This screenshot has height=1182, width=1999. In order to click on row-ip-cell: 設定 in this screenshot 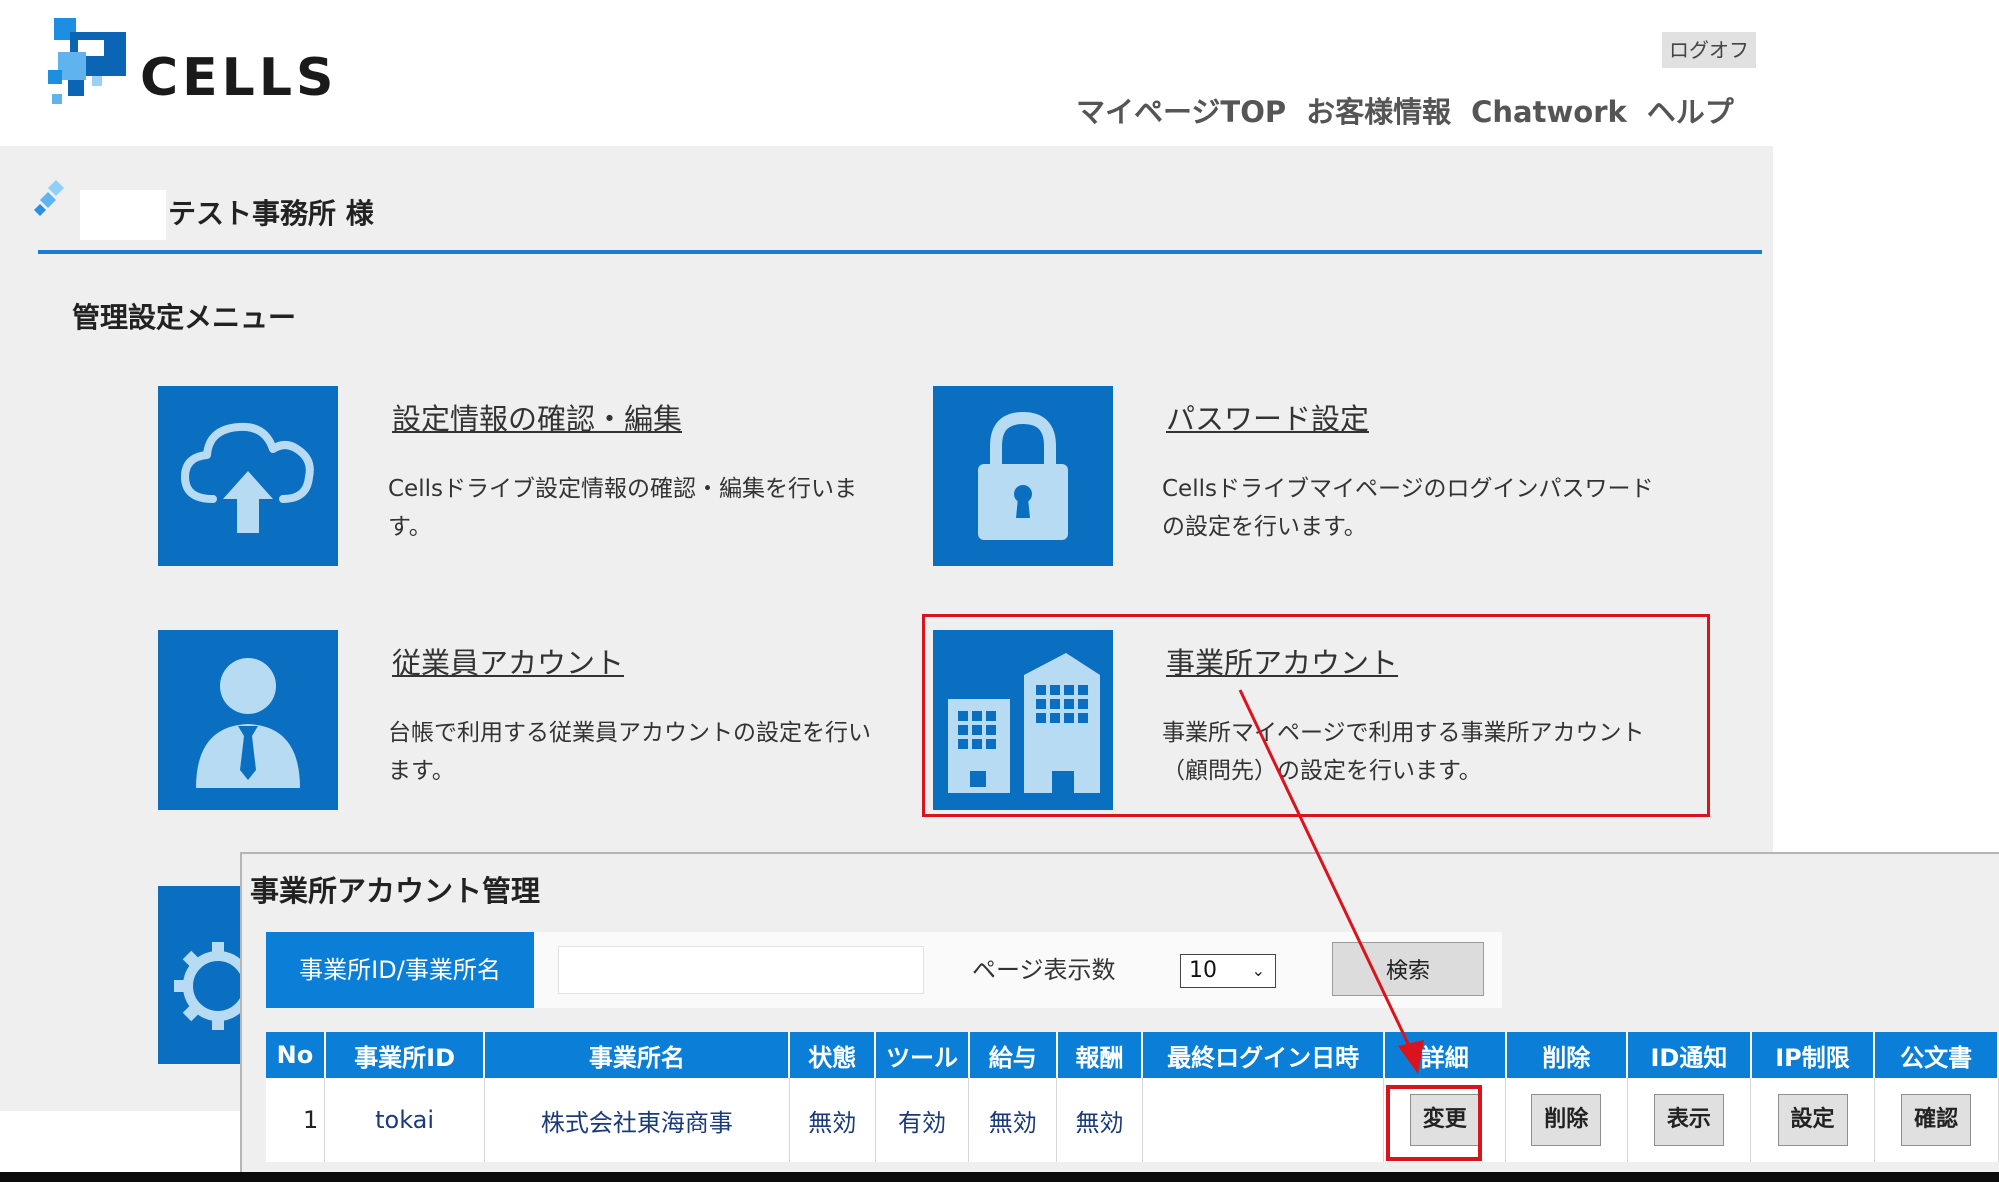, I will do `click(1812, 1120)`.